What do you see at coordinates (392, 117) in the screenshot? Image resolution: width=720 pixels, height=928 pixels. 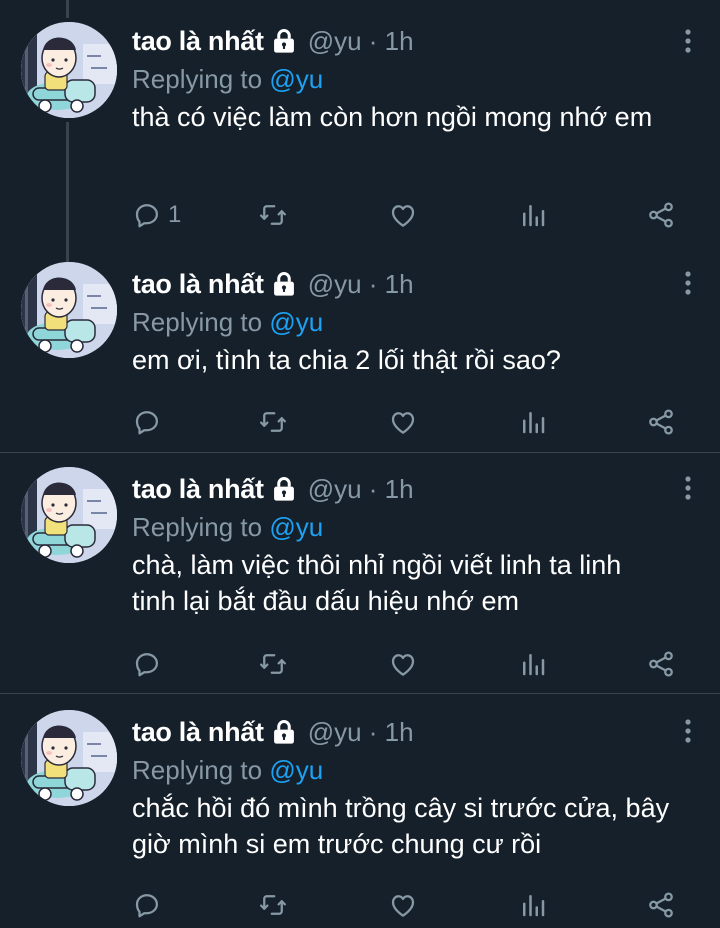 I see `tweet-text: thà có việc làm còn hơn ngồi mong nhớ em` at bounding box center [392, 117].